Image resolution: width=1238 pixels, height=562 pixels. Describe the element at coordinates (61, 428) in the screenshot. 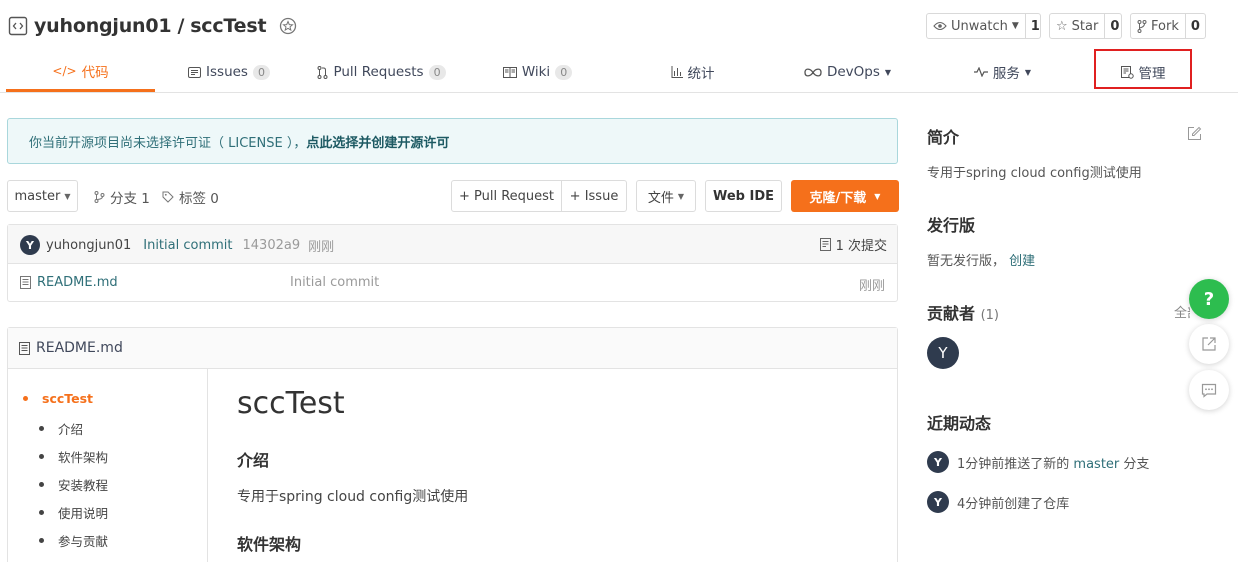

I see `toc-item: 介绍` at that location.